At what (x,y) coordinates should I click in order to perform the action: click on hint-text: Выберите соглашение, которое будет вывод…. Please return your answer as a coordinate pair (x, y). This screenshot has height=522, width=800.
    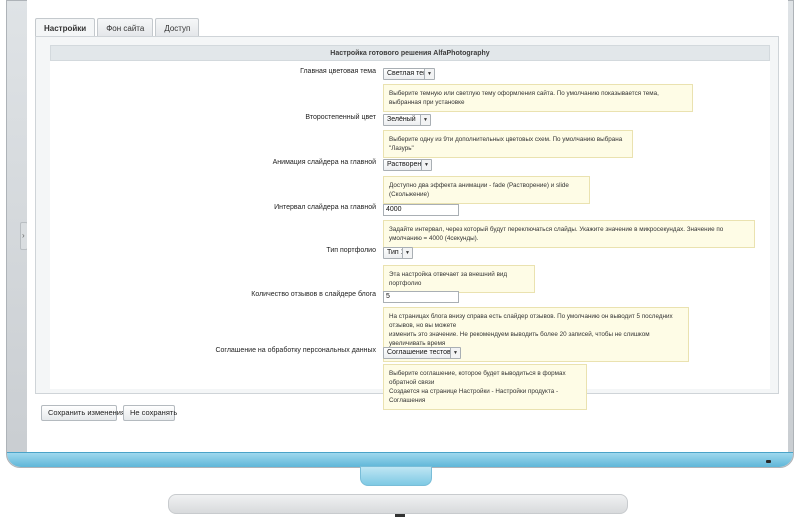
    Looking at the image, I should click on (477, 378).